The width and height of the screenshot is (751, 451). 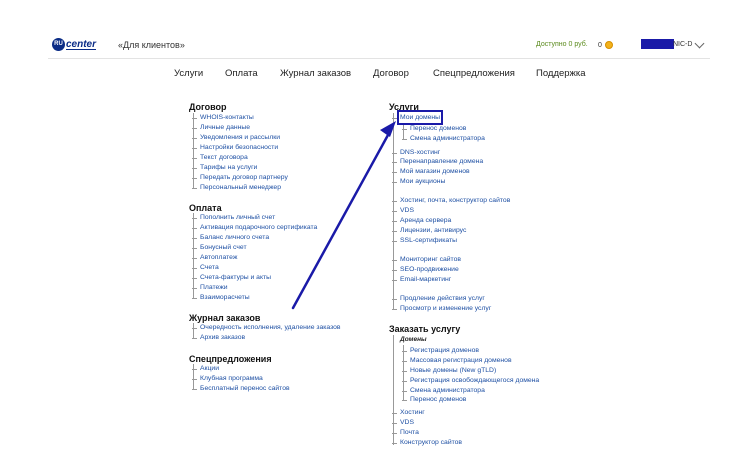 I want to click on link-view-services: Просмотр и изменение услуг, so click(x=441, y=308).